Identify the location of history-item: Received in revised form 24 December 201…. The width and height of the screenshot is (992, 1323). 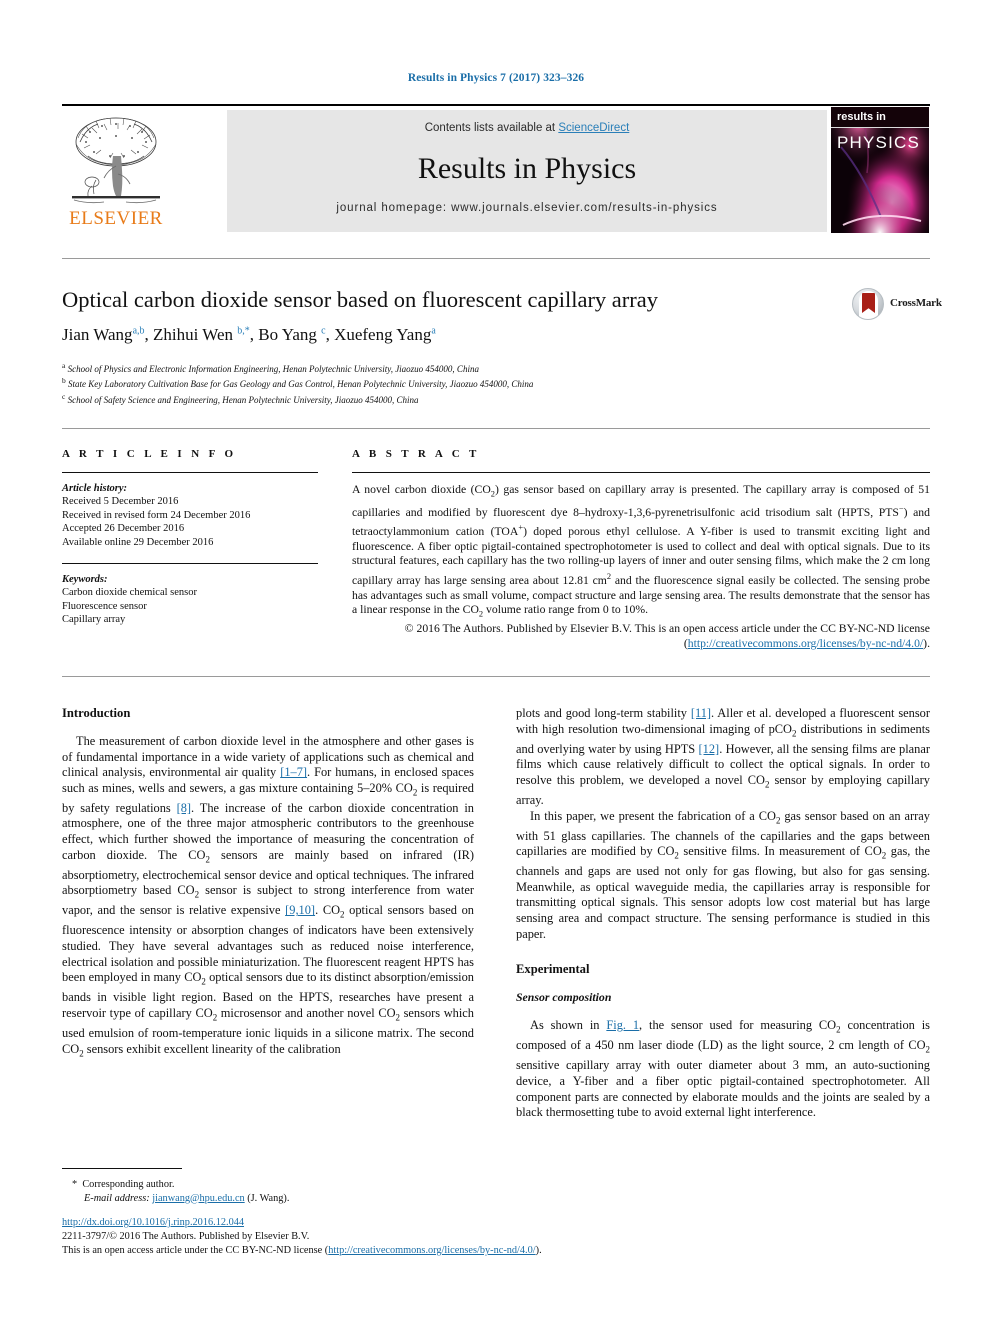
(156, 515).